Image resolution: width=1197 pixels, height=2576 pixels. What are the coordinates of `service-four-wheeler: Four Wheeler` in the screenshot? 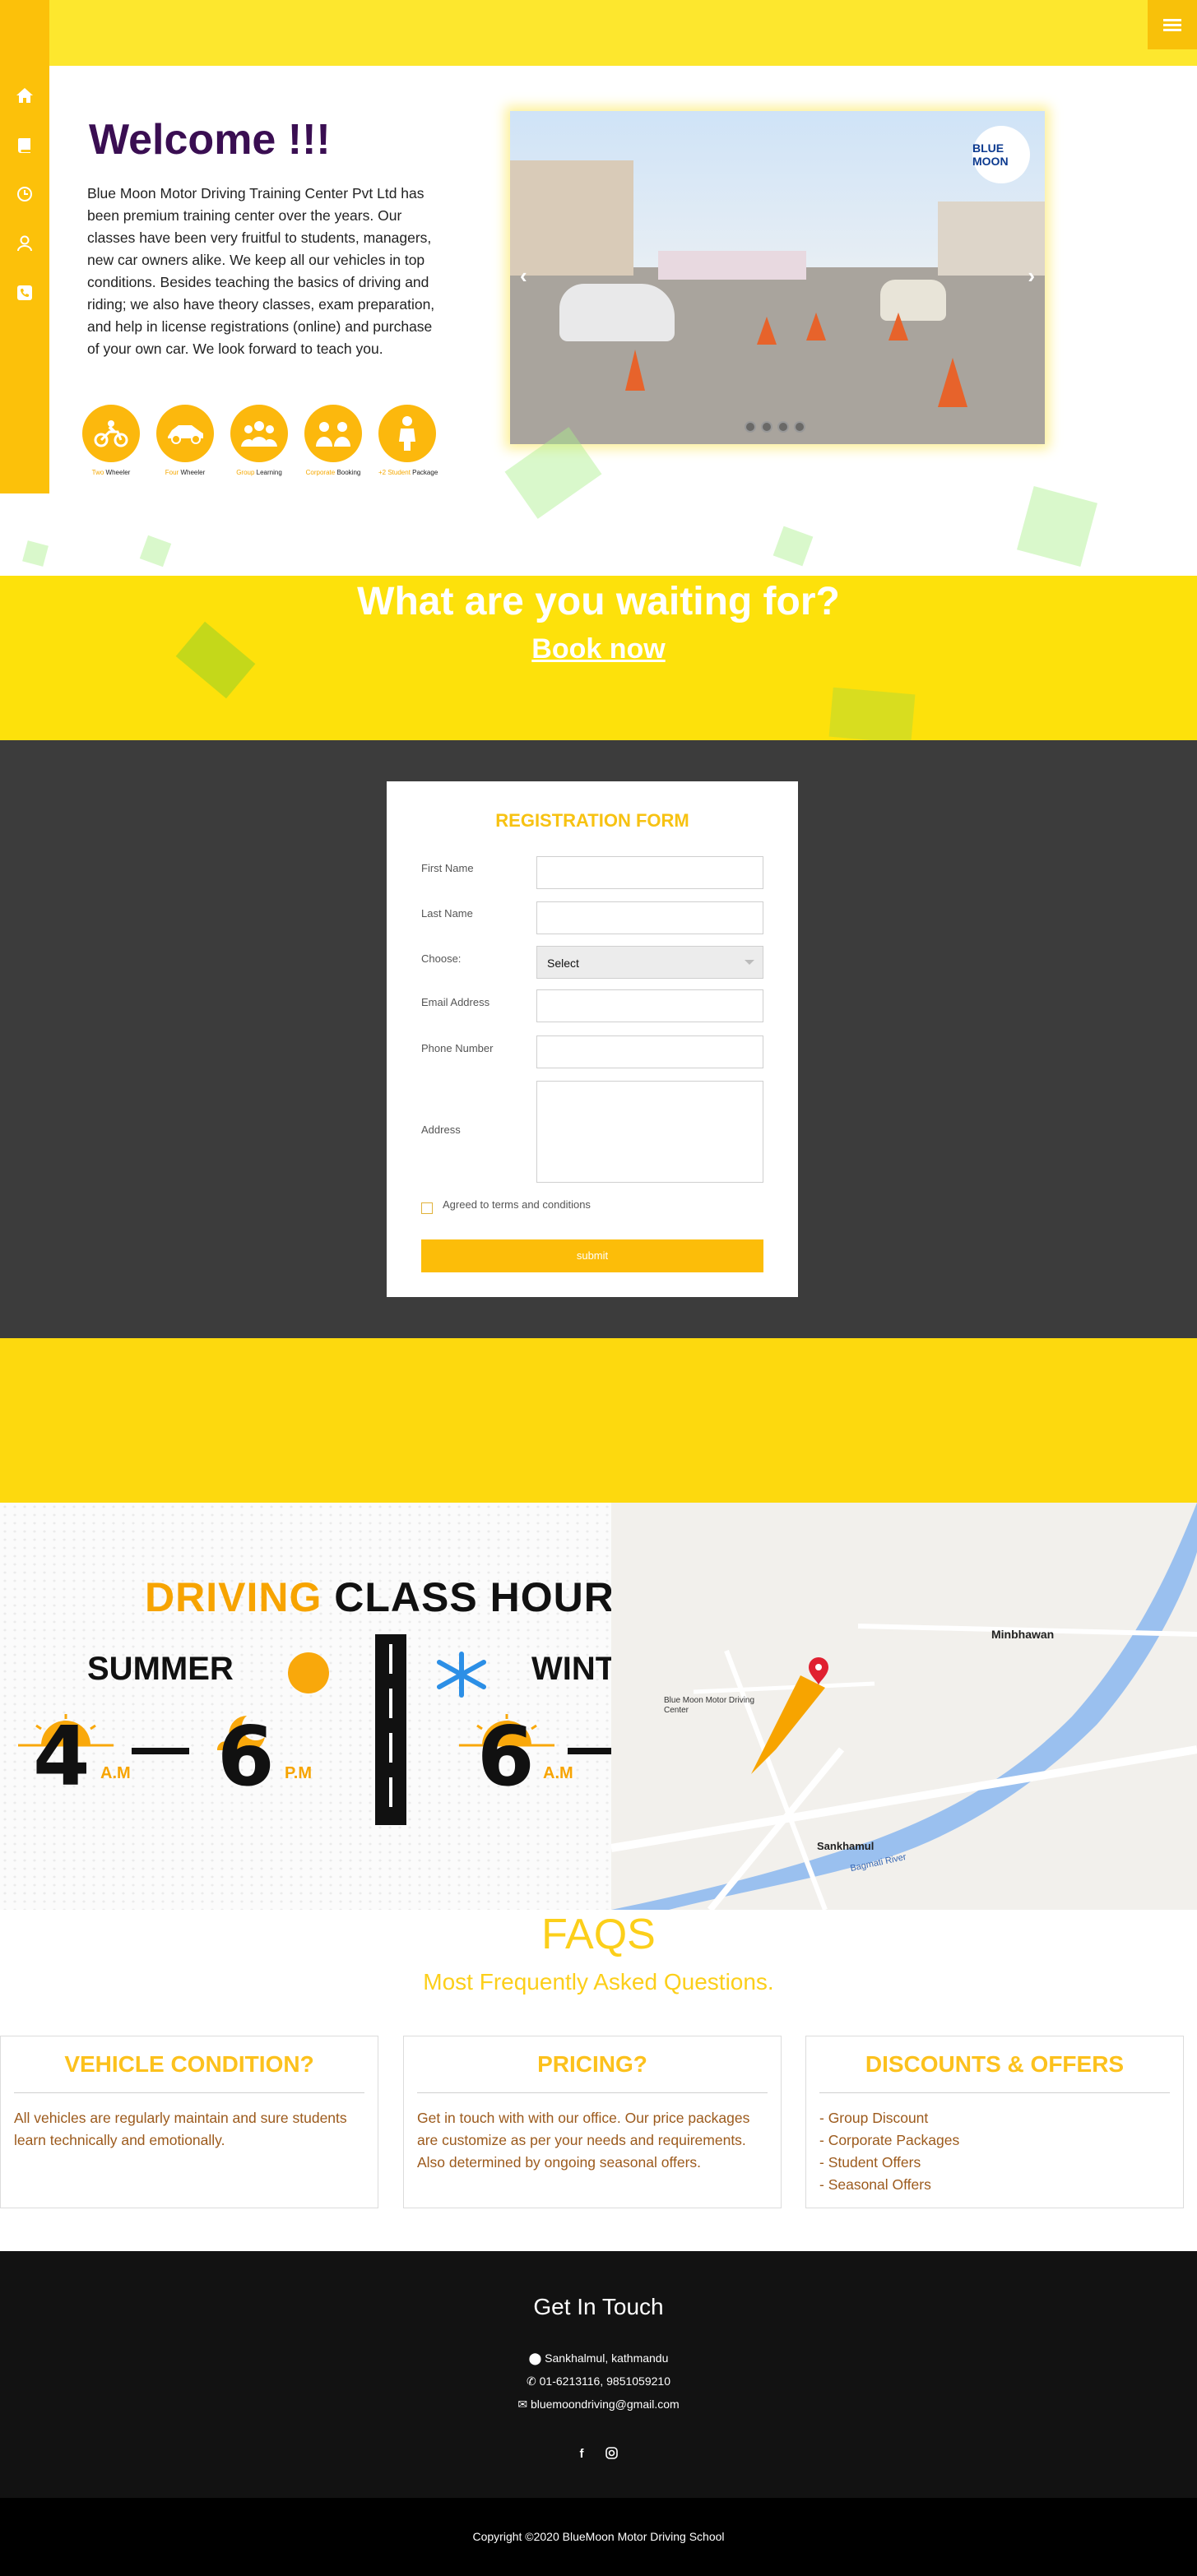 It's located at (185, 441).